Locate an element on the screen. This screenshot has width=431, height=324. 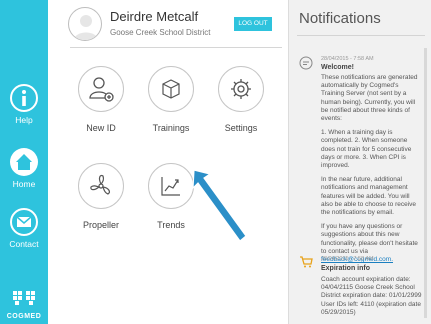
user-organization: Goose Creek School District is located at coordinates (160, 32).